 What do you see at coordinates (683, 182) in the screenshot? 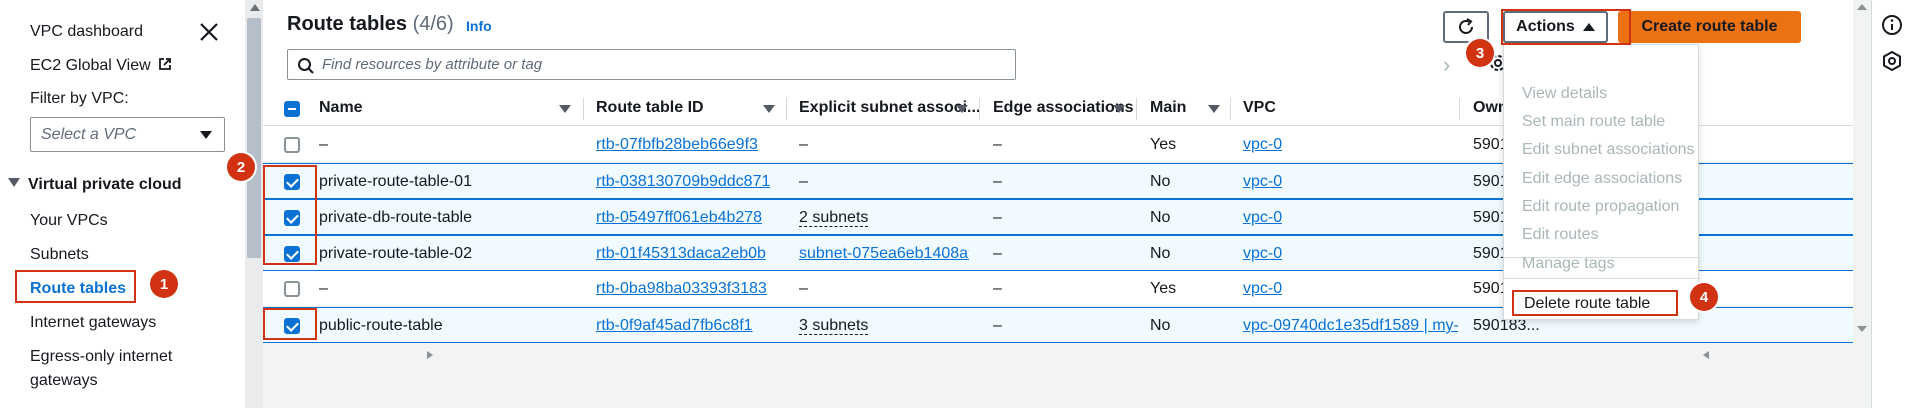
I see `cell-route-table-id: rtb-038130709b9ddc871` at bounding box center [683, 182].